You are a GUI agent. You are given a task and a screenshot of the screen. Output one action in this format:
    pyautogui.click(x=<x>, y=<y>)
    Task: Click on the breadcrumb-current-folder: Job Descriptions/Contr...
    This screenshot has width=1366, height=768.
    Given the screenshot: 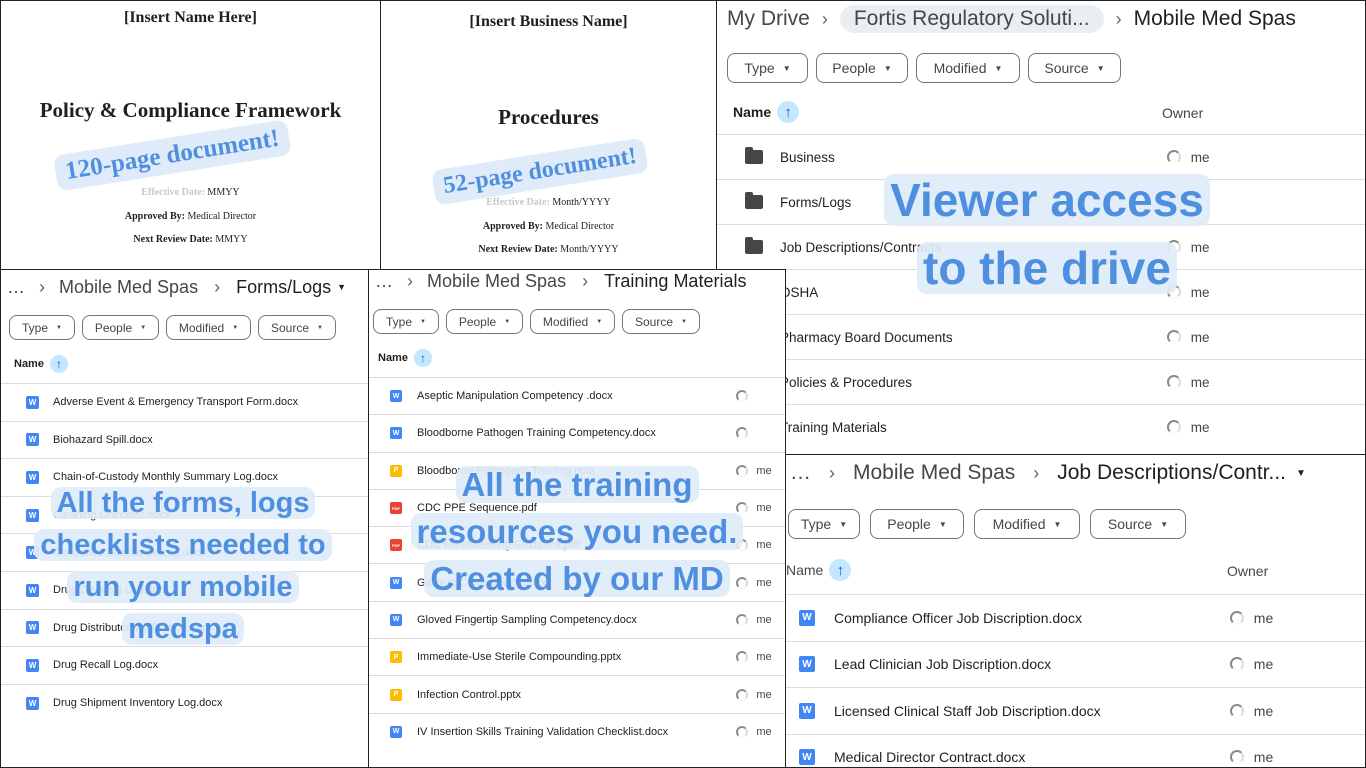 What is the action you would take?
    pyautogui.click(x=1171, y=473)
    